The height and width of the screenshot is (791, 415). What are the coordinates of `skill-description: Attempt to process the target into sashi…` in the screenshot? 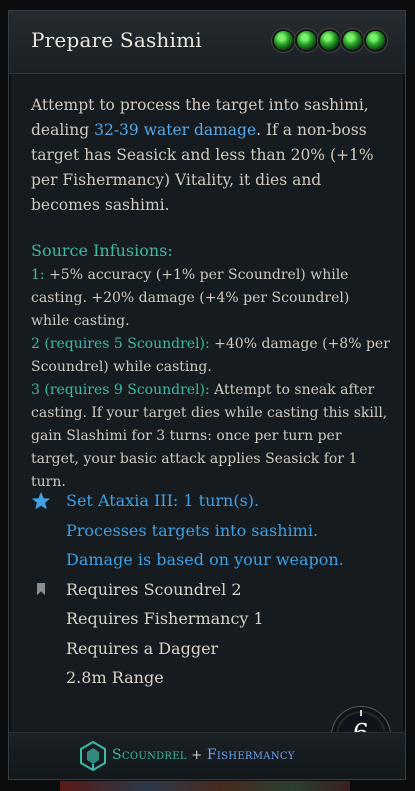 It's located at (211, 155).